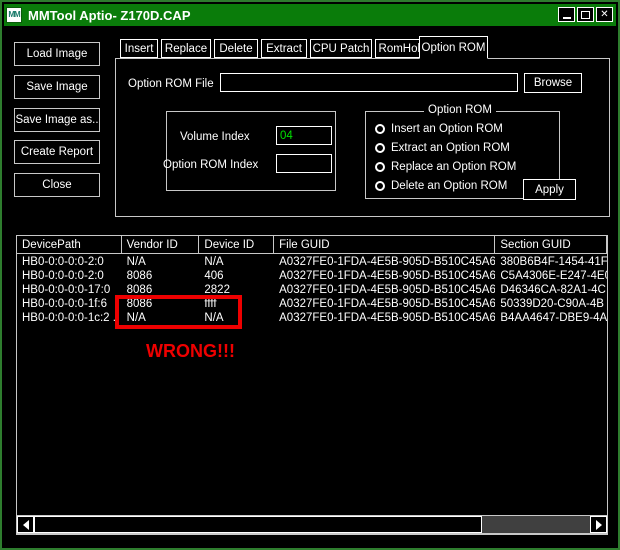  Describe the element at coordinates (249, 151) in the screenshot. I see `index-group: Volume Index 04 Option ROM Index` at that location.